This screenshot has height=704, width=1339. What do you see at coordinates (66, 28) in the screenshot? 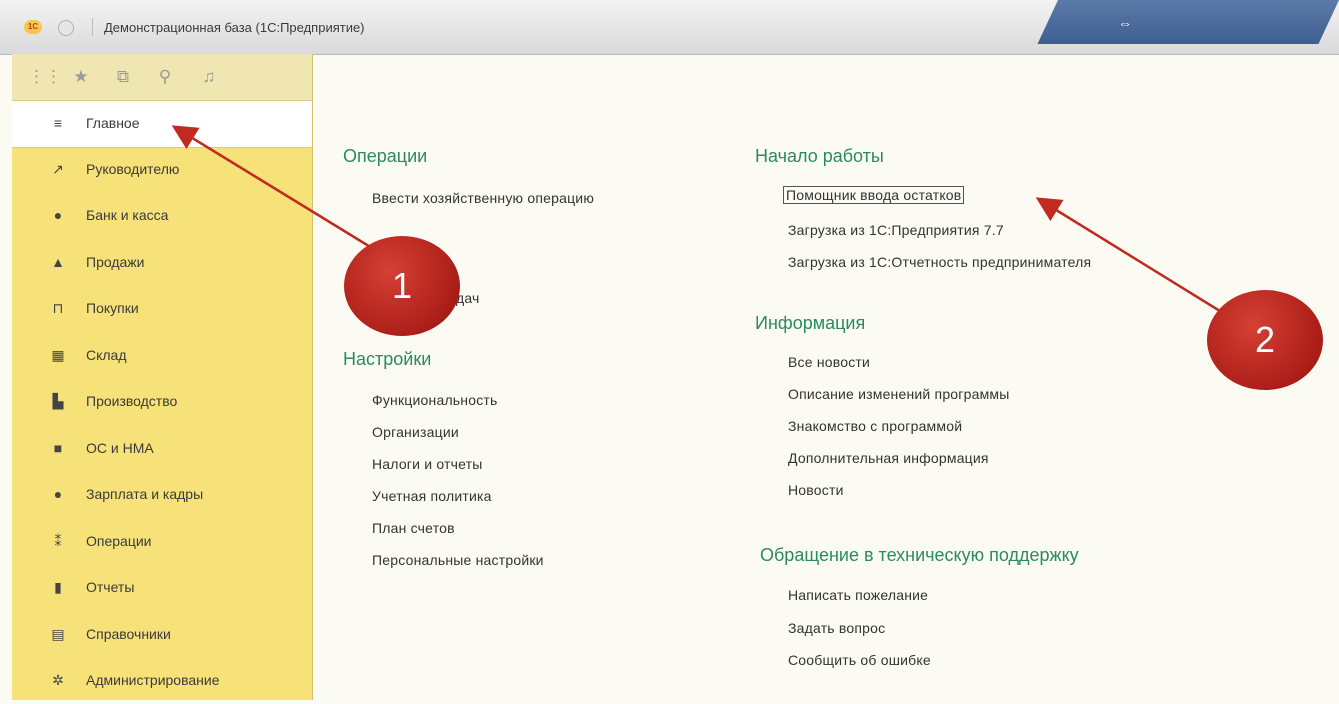
I see `menu-circle-button` at bounding box center [66, 28].